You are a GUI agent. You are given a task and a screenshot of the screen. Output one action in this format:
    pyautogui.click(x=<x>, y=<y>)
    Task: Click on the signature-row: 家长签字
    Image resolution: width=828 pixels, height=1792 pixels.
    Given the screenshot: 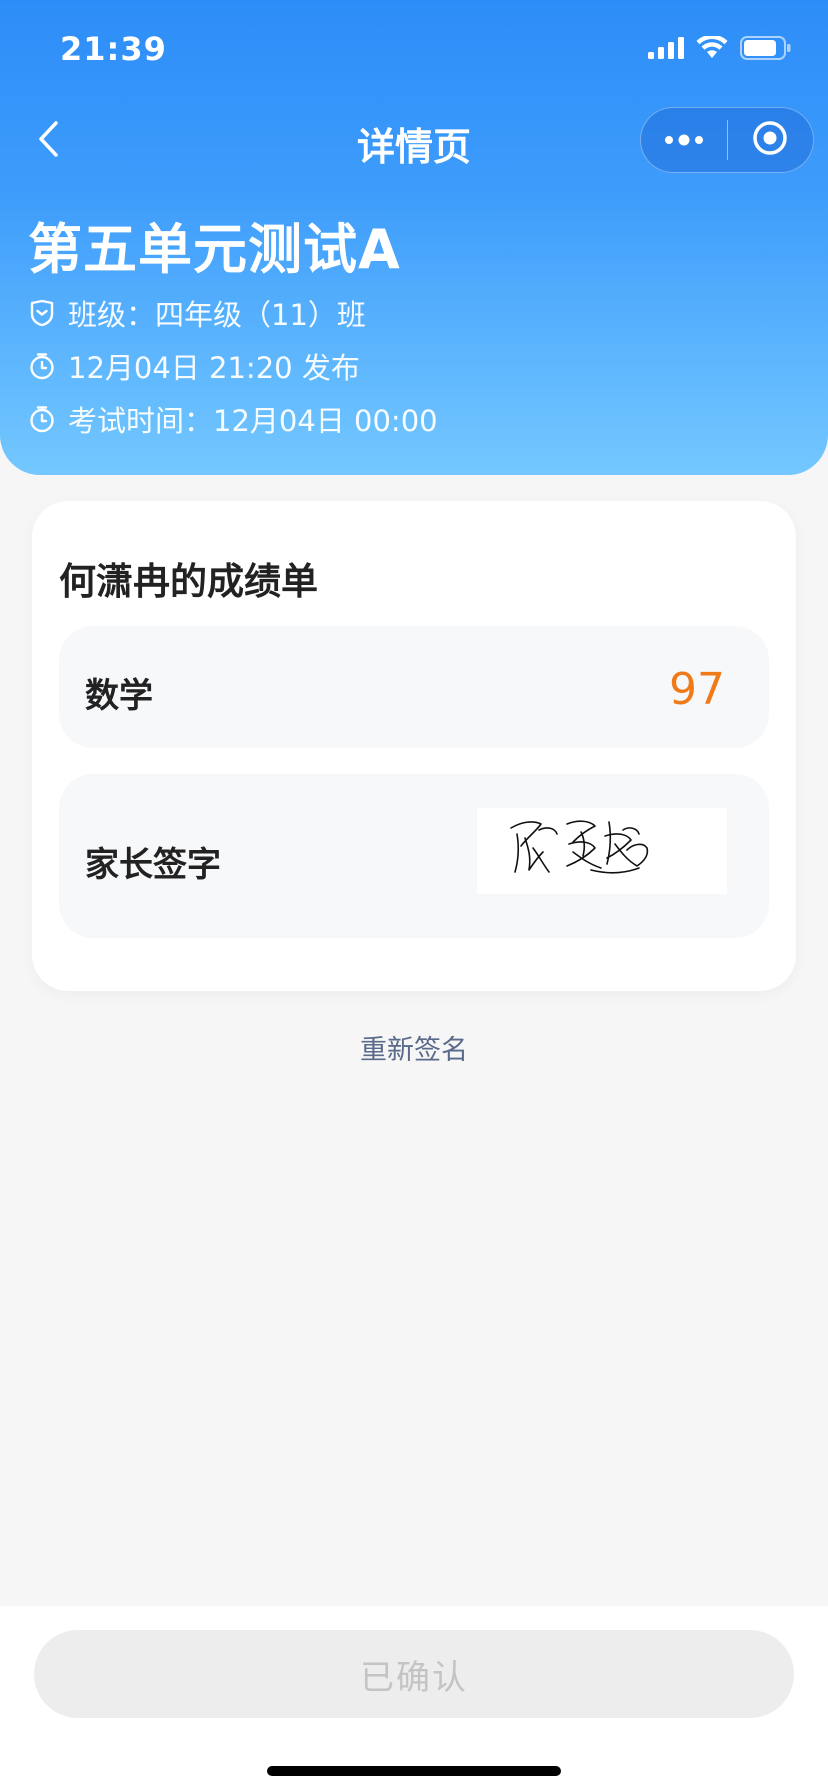 What is the action you would take?
    pyautogui.click(x=414, y=856)
    